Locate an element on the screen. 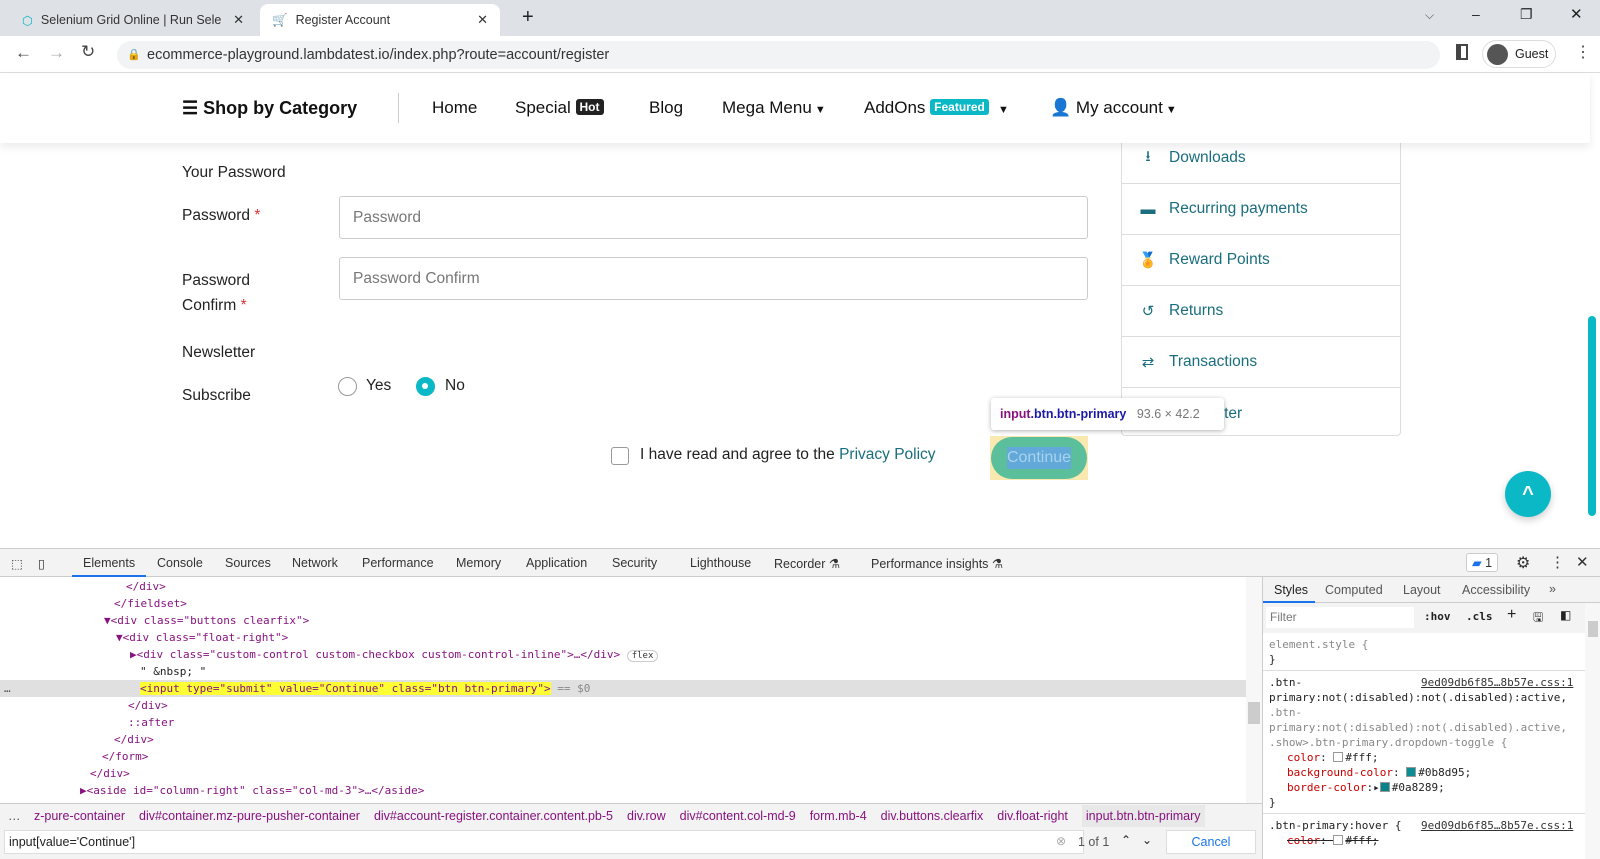  search-prev-icon: ⌃ is located at coordinates (1126, 840).